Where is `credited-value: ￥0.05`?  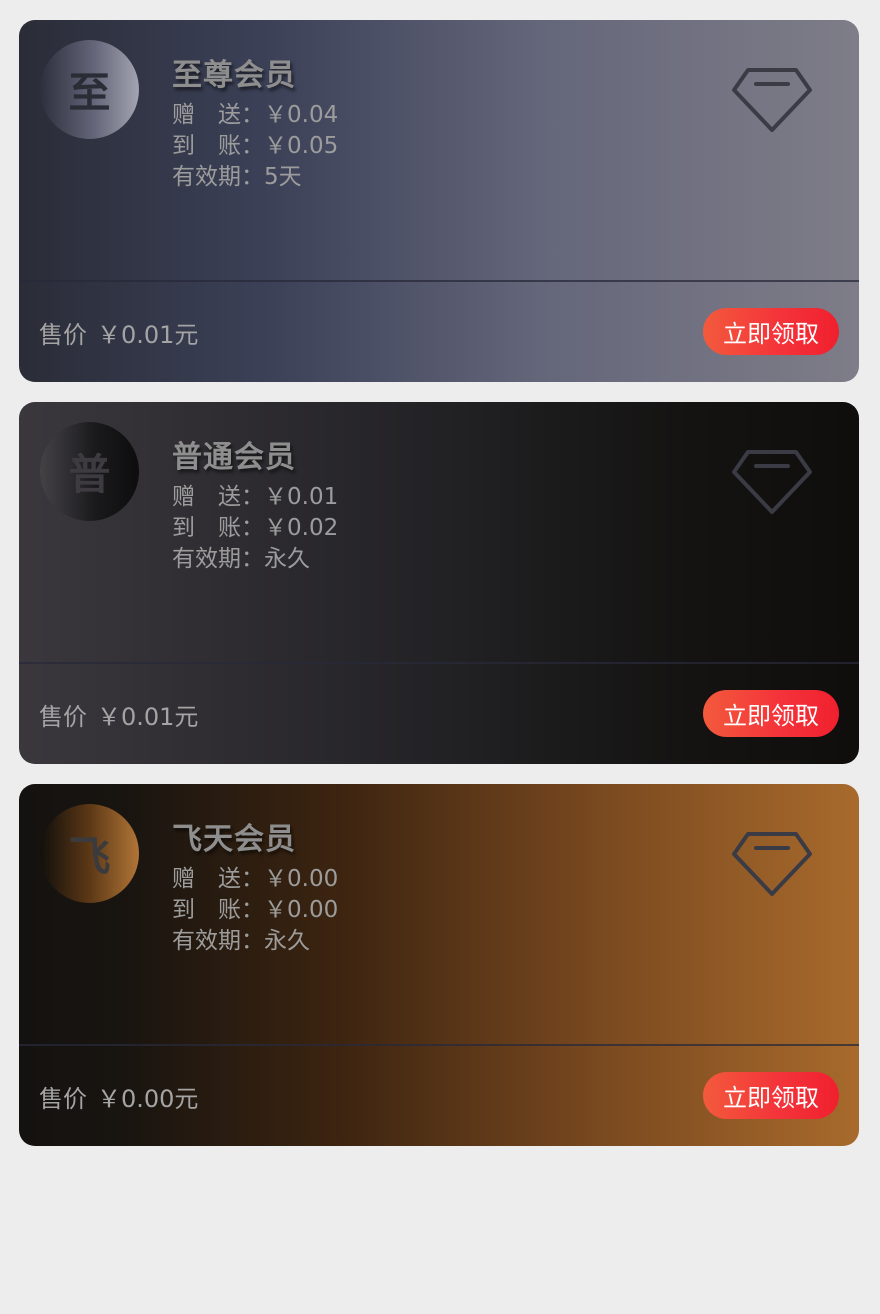 credited-value: ￥0.05 is located at coordinates (301, 146).